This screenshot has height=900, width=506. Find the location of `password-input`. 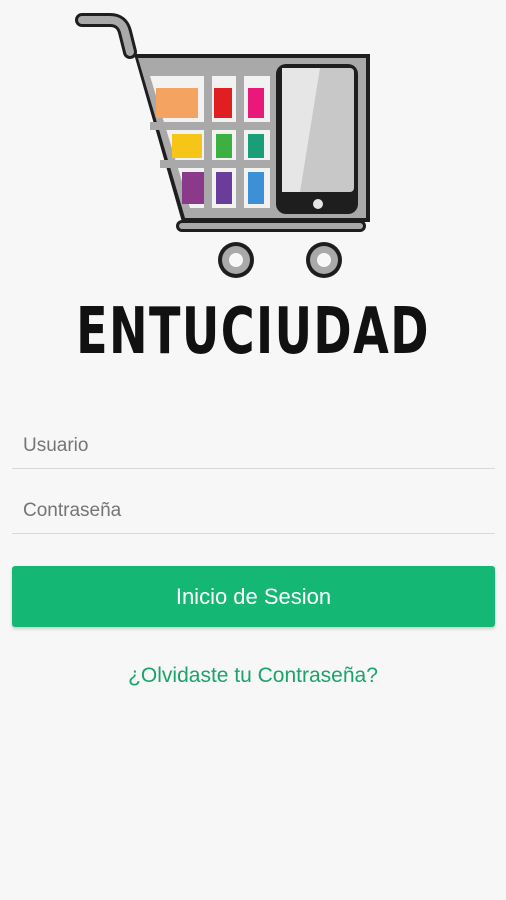

password-input is located at coordinates (253, 511).